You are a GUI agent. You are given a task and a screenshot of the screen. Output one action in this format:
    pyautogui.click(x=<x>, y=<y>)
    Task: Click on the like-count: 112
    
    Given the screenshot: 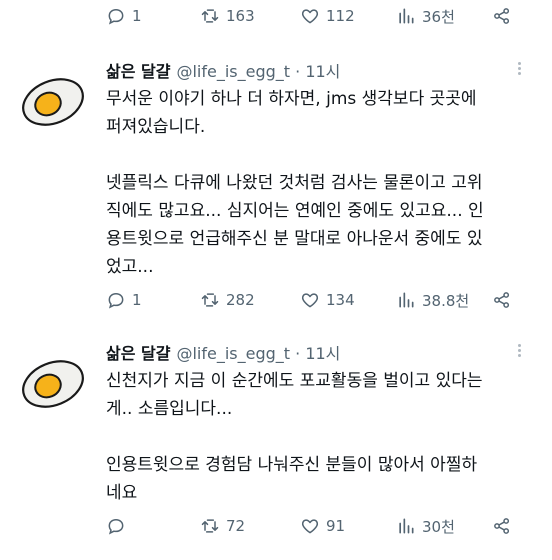 What is the action you would take?
    pyautogui.click(x=340, y=16)
    